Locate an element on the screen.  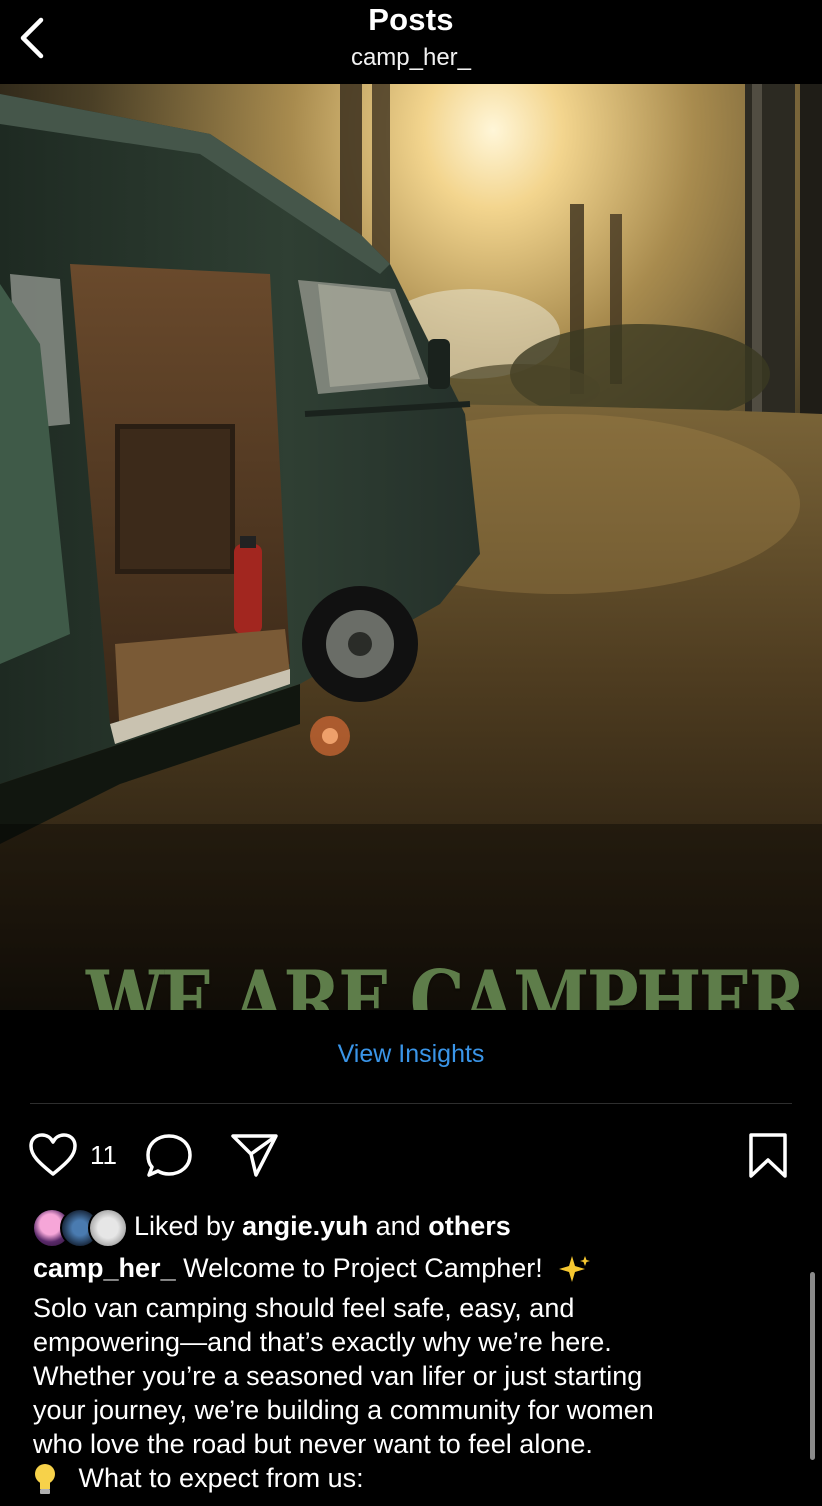
save-button is located at coordinates (768, 1158).